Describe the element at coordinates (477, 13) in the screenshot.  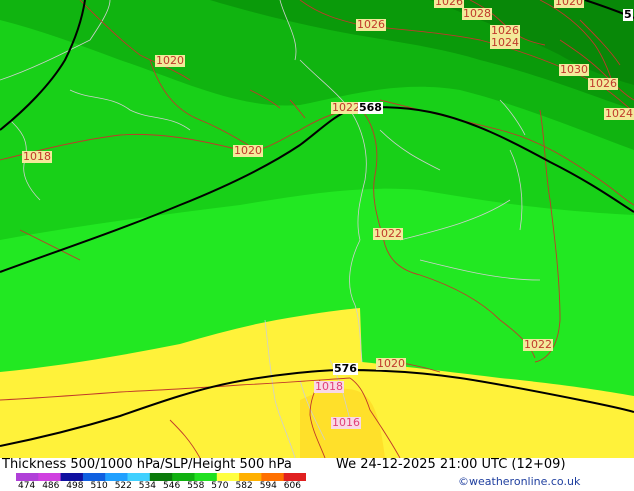
I see `isobar-label: 1028` at that location.